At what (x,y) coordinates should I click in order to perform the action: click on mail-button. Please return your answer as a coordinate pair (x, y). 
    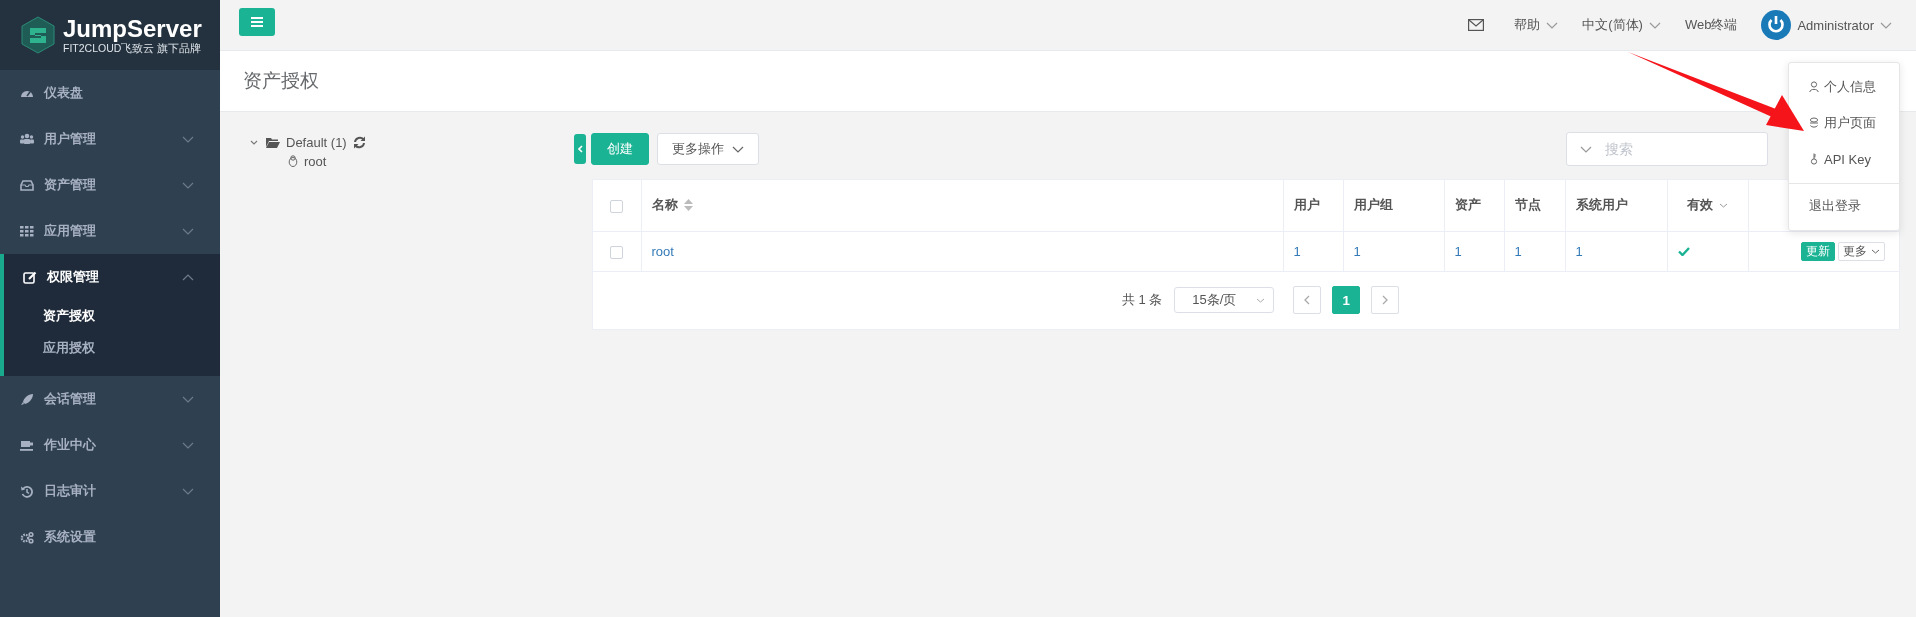
    Looking at the image, I should click on (1476, 25).